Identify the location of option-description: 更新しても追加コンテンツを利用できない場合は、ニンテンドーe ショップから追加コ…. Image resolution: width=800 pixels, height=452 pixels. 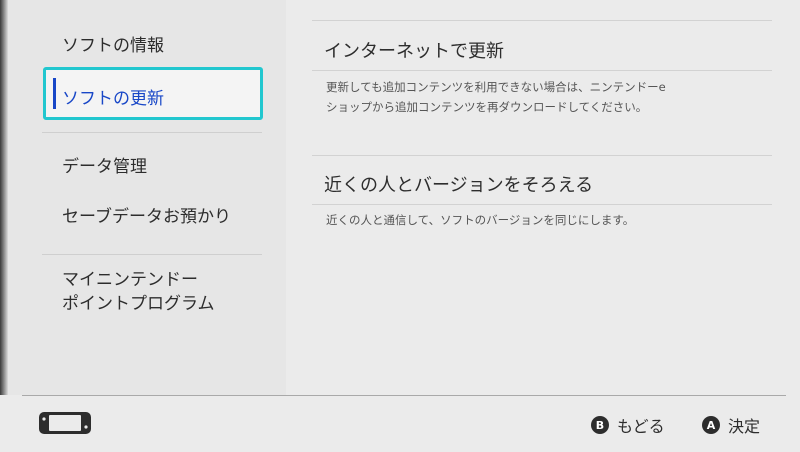
(536, 97).